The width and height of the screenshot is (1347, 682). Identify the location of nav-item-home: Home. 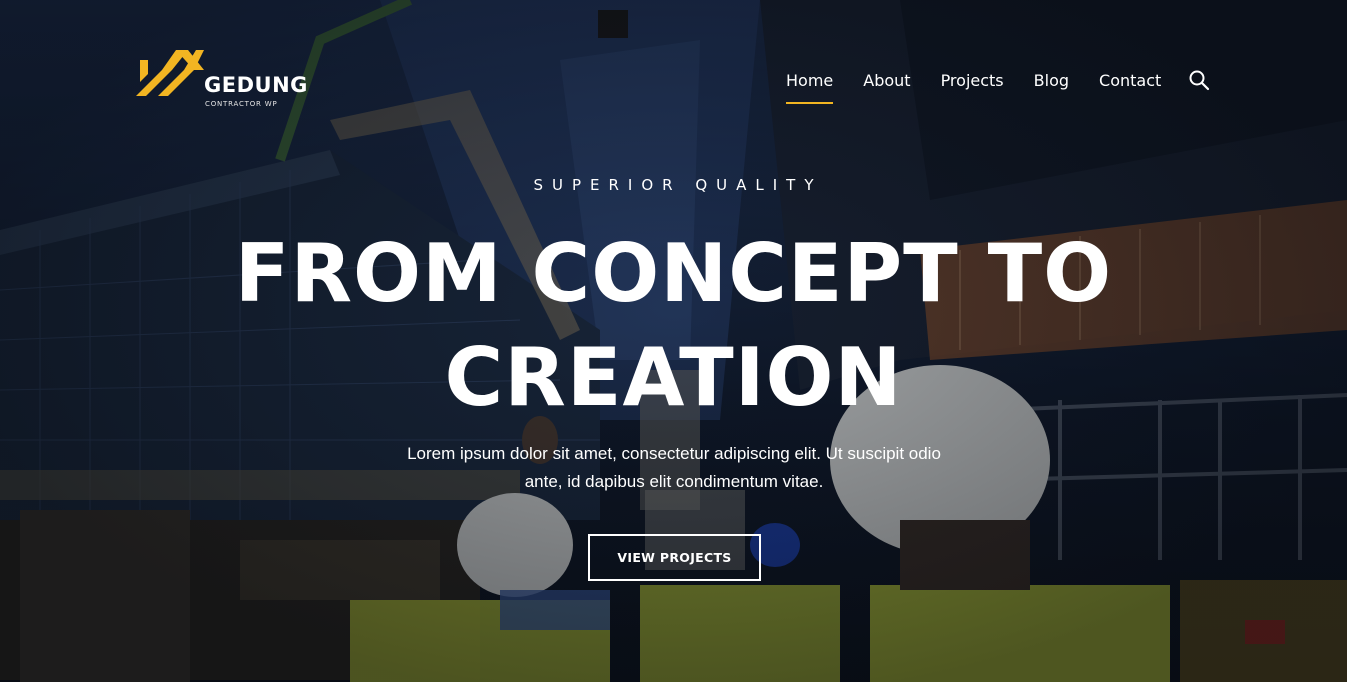
(810, 88).